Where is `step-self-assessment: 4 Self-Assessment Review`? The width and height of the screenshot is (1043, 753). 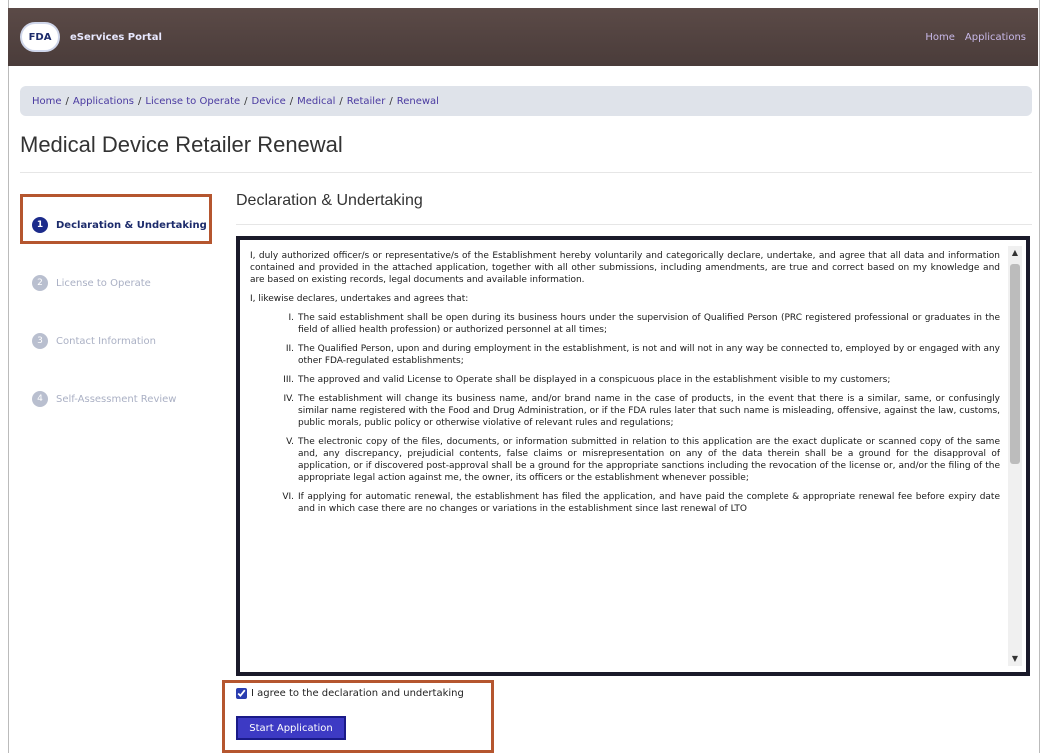 step-self-assessment: 4 Self-Assessment Review is located at coordinates (115, 399).